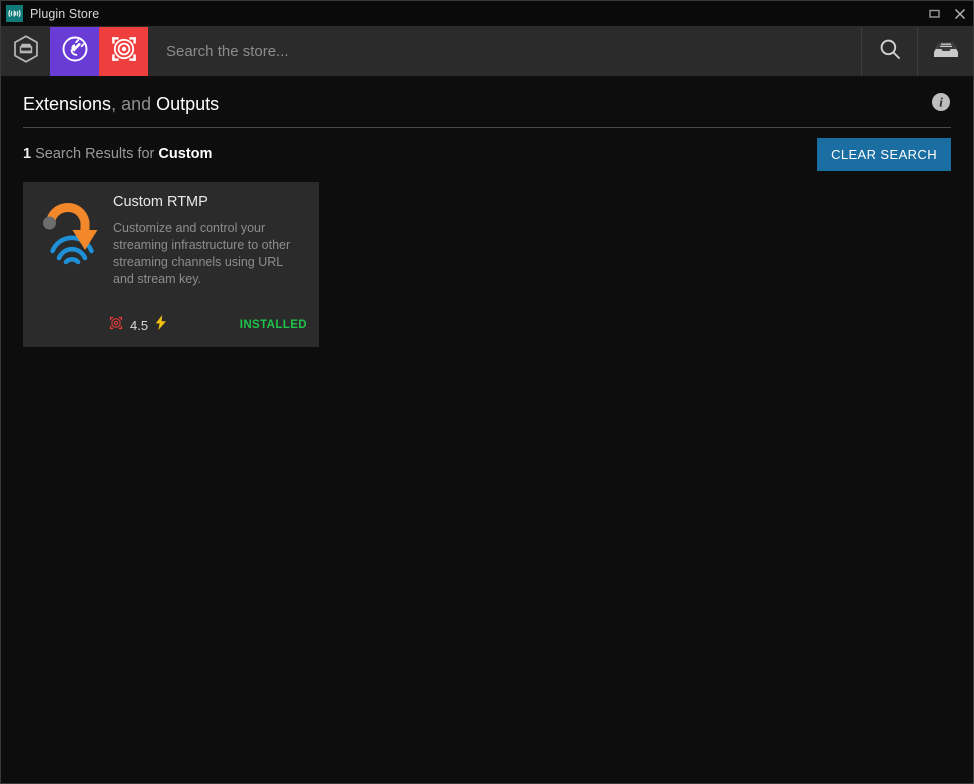  What do you see at coordinates (95, 154) in the screenshot?
I see `results-label: Search Results for` at bounding box center [95, 154].